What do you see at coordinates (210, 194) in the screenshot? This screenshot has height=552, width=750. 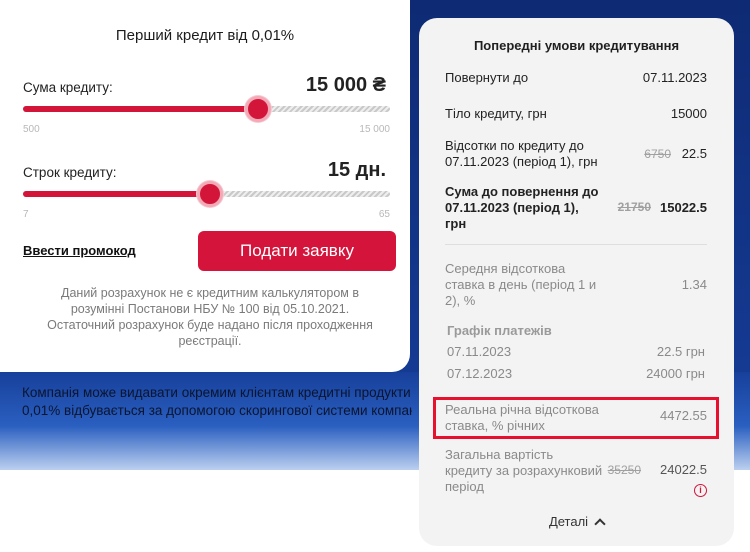 I see `term-slider-thumb` at bounding box center [210, 194].